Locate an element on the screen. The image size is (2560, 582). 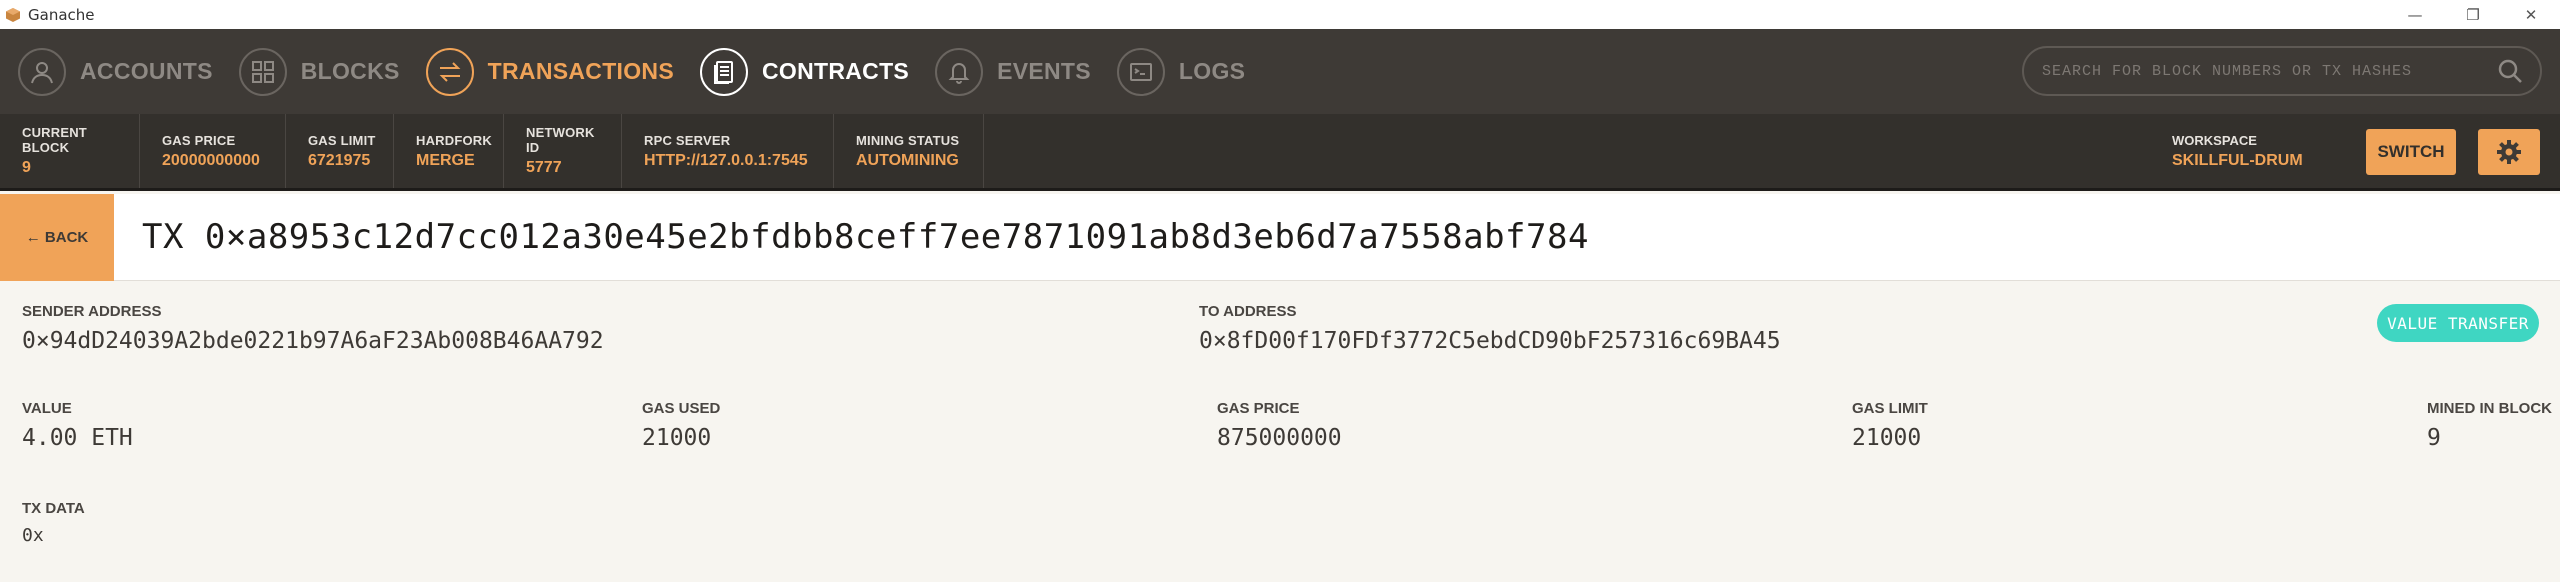
gas-price-value: 20000000000 is located at coordinates (211, 160).